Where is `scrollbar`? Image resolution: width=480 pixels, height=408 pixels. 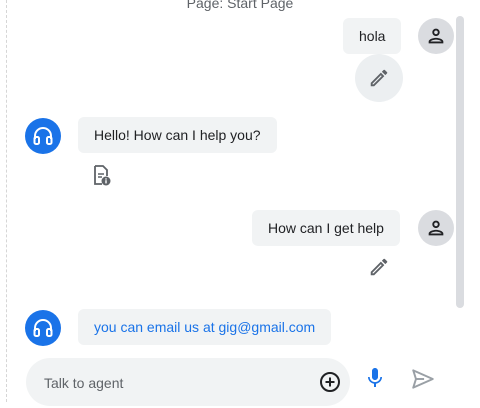 scrollbar is located at coordinates (460, 162).